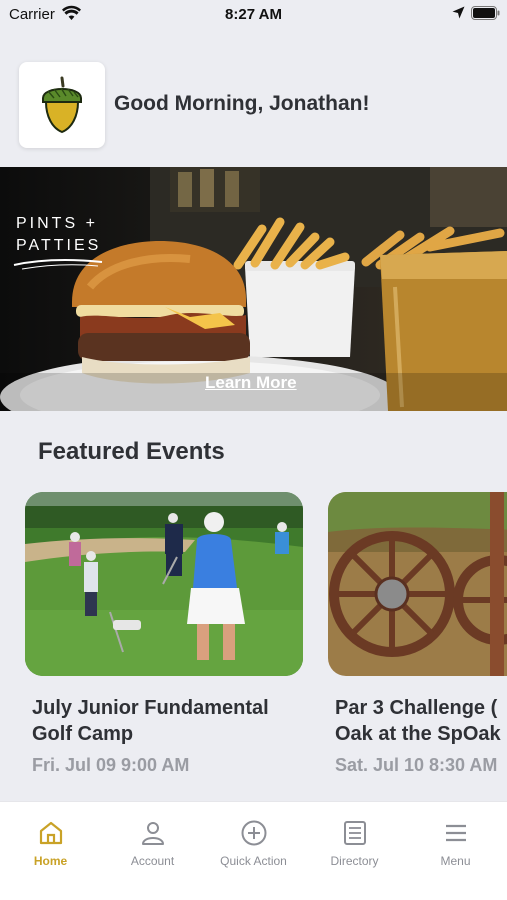 The image size is (507, 900). What do you see at coordinates (354, 861) in the screenshot?
I see `tab-directory-label: Directory` at bounding box center [354, 861].